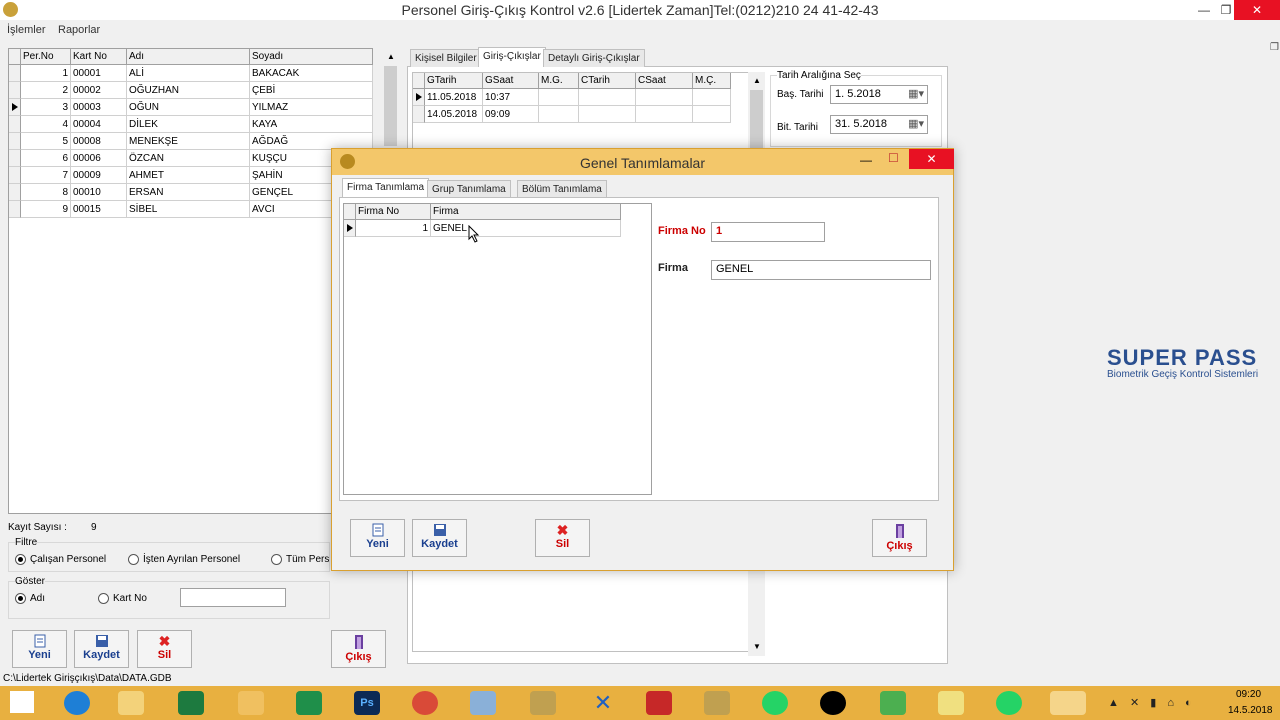 The width and height of the screenshot is (1280, 720). I want to click on mail-icon, so click(251, 703).